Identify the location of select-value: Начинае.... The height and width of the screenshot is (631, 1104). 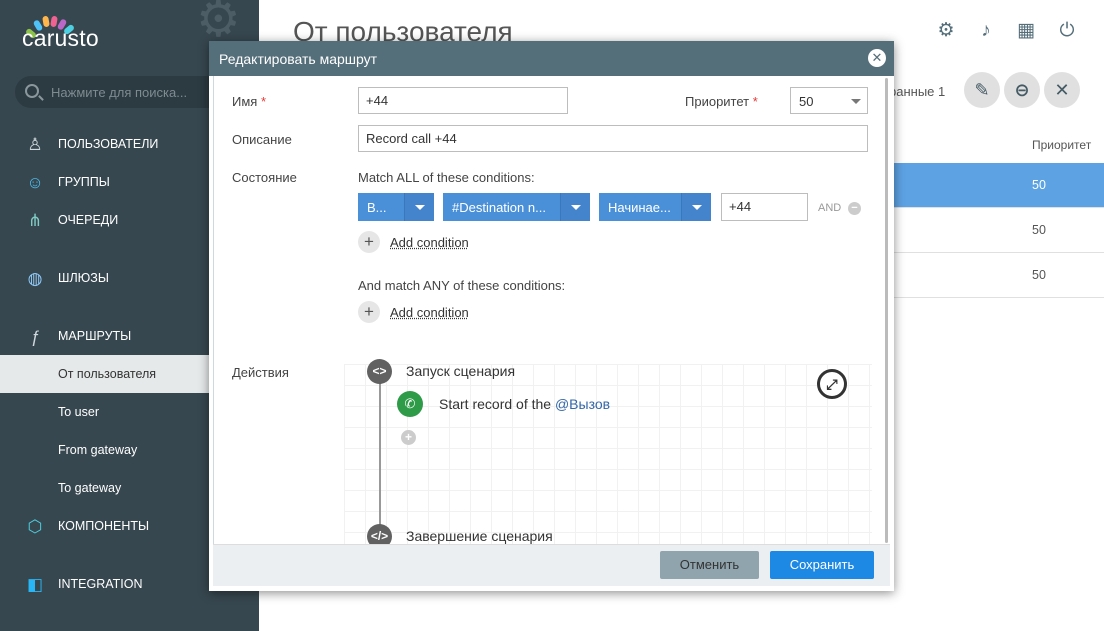
(639, 207).